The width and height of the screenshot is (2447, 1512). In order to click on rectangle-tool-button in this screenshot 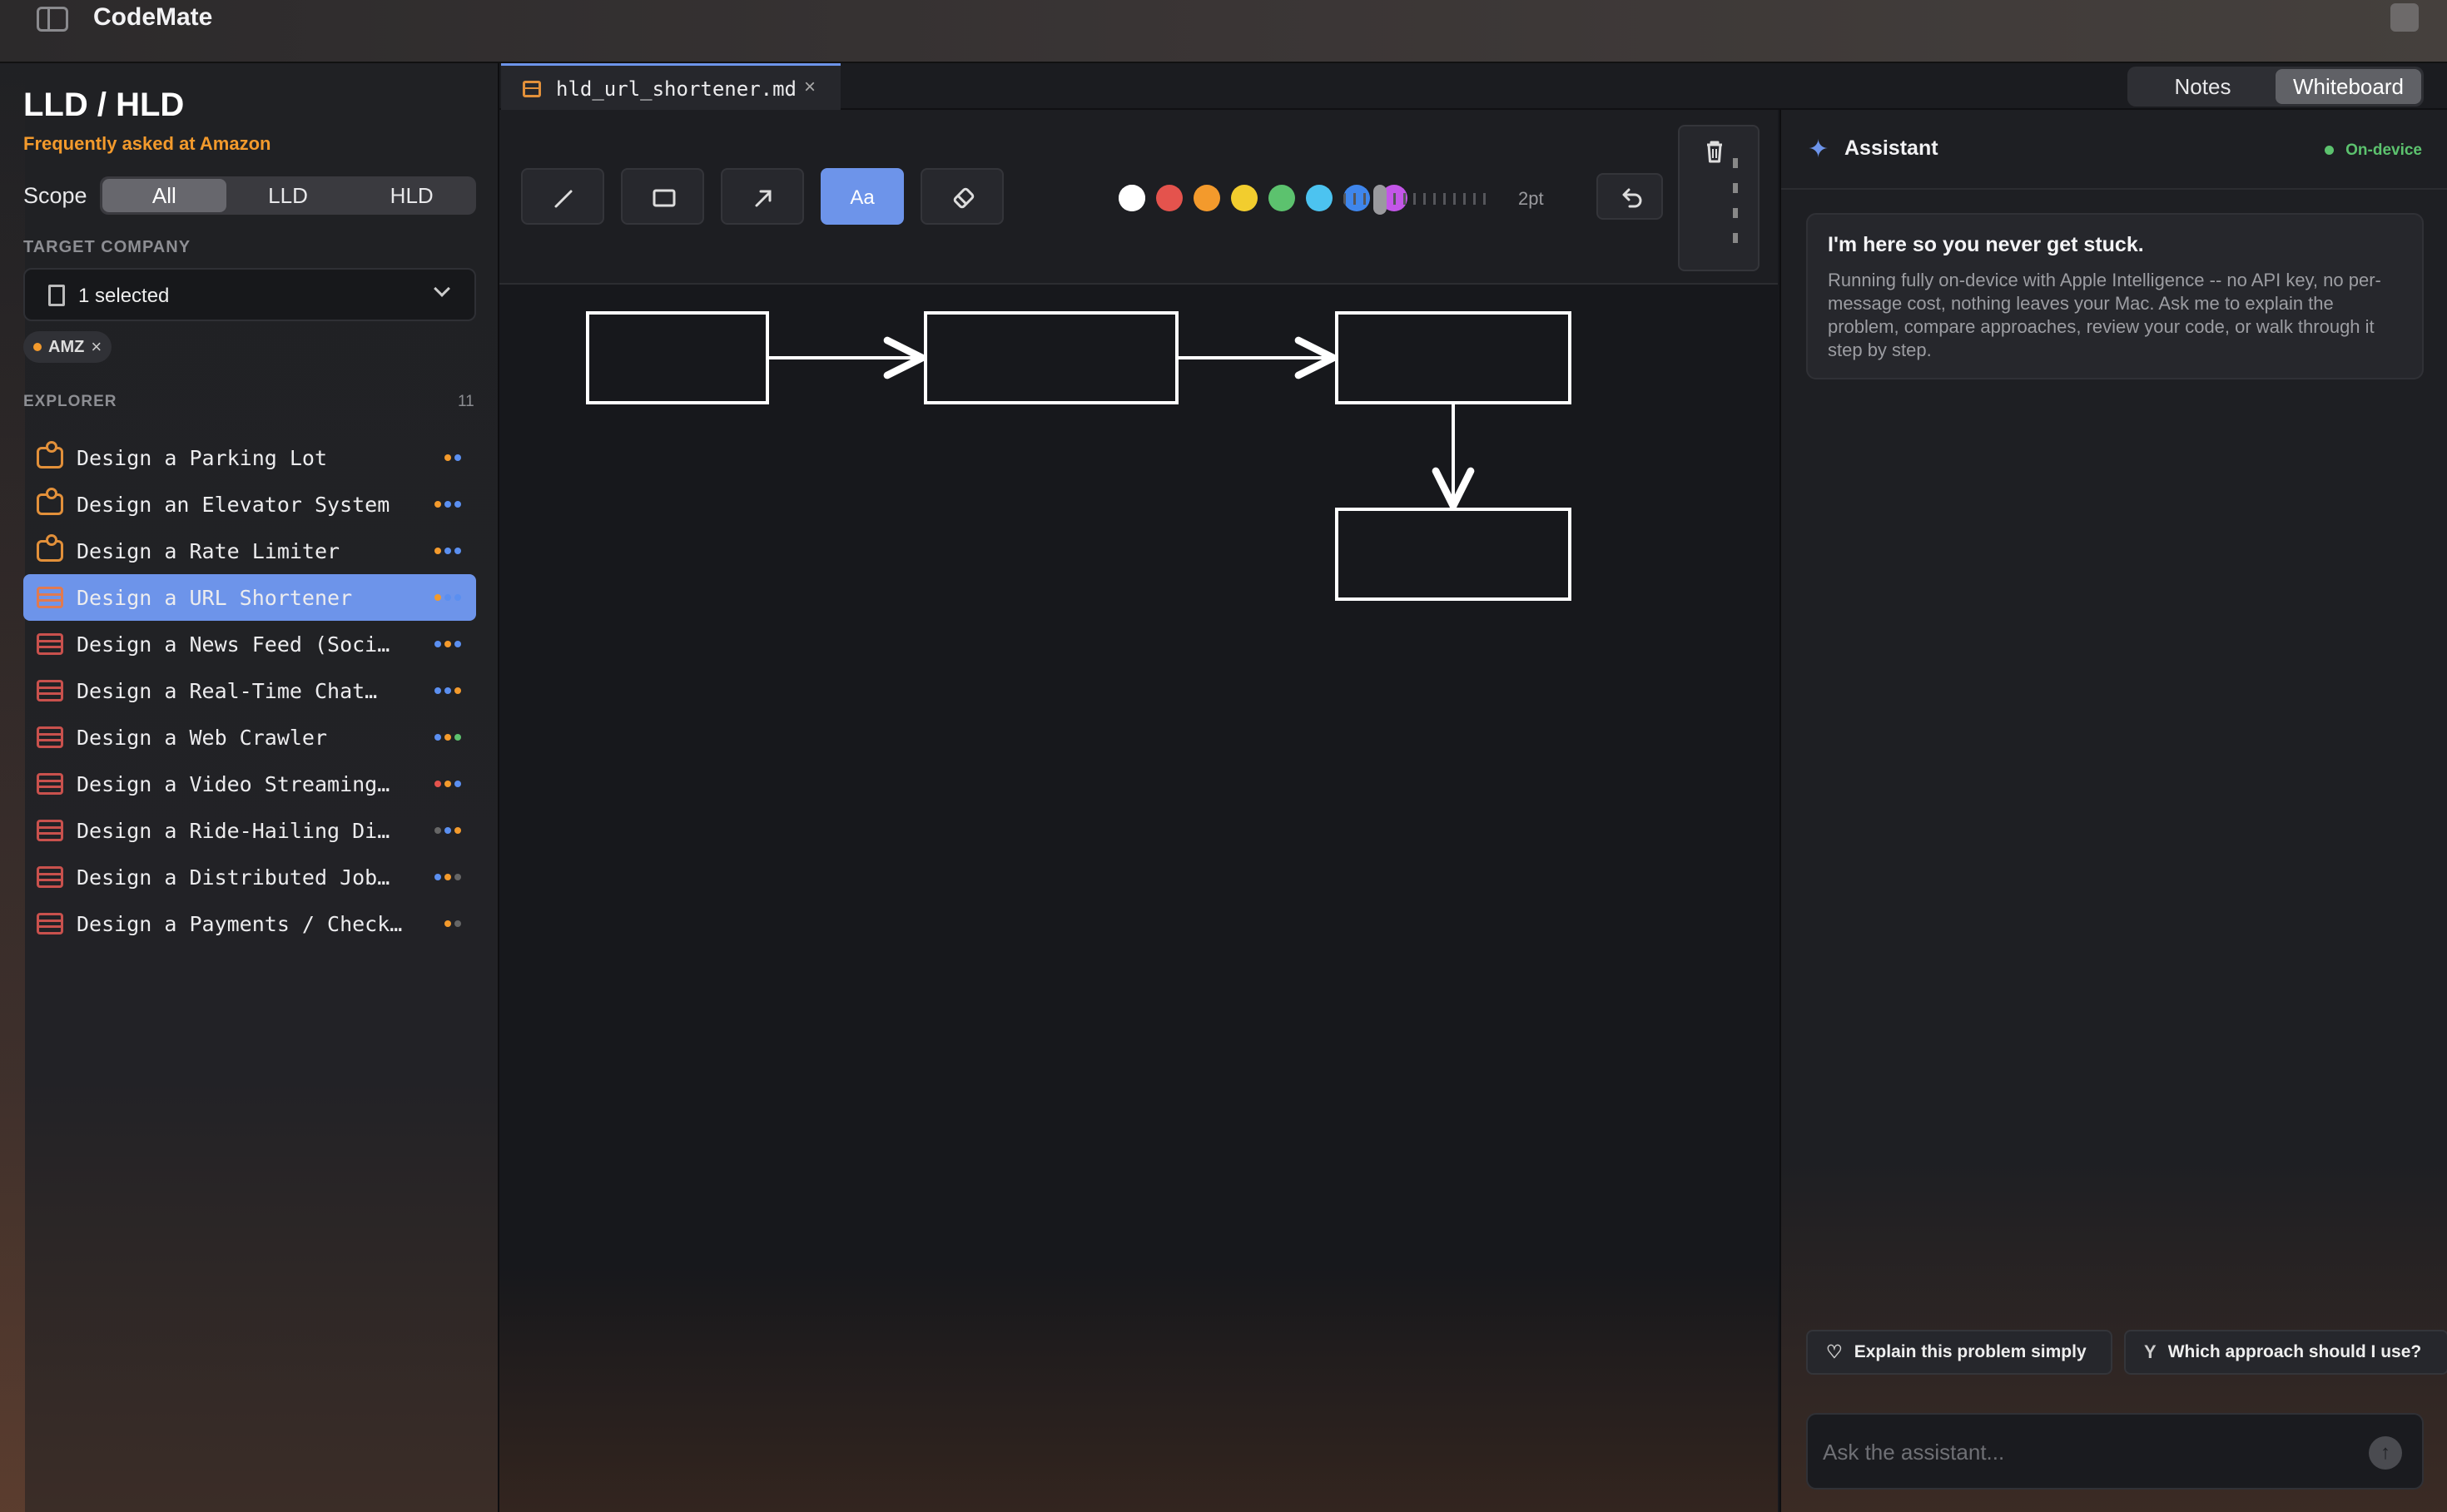, I will do `click(662, 196)`.